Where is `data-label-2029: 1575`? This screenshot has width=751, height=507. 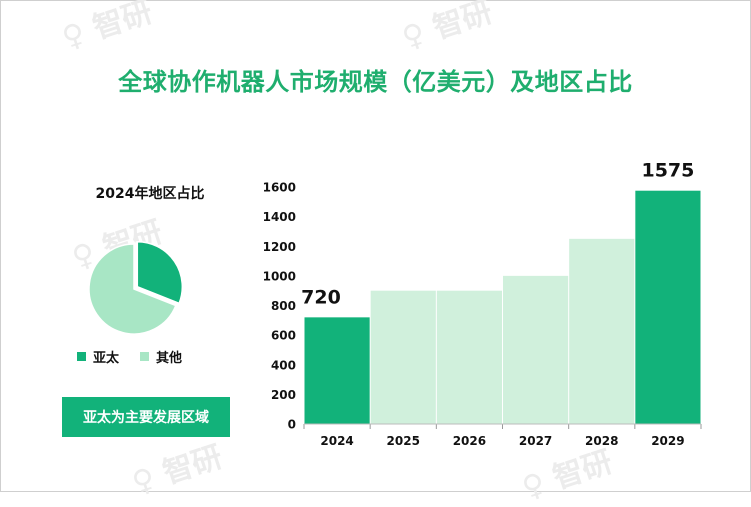
data-label-2029: 1575 is located at coordinates (667, 171).